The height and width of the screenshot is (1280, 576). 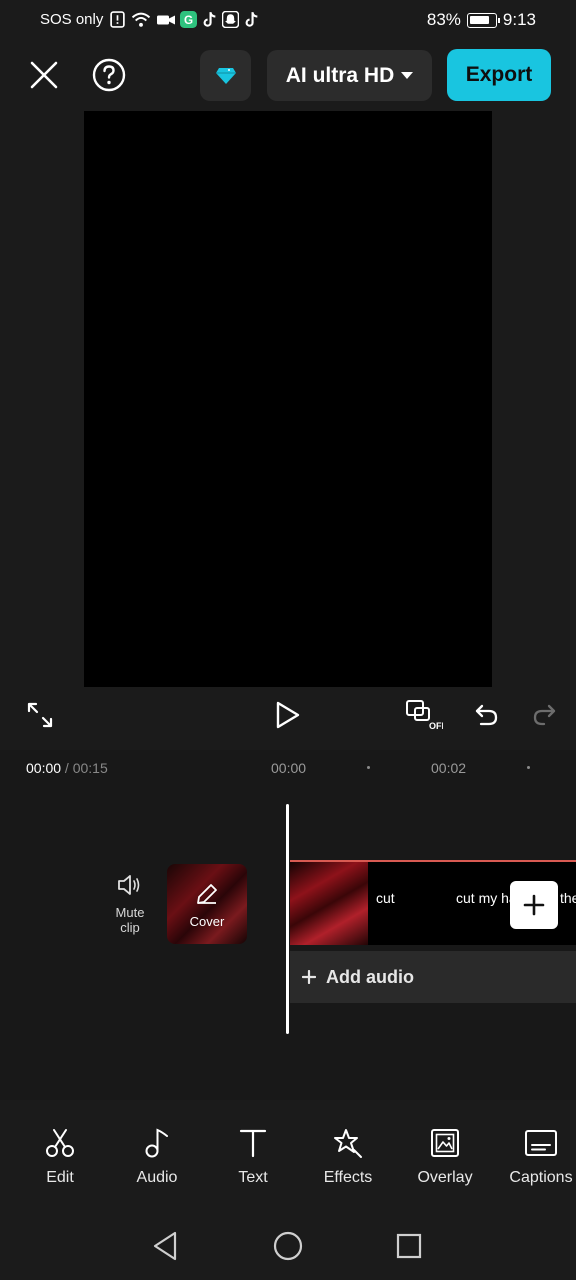 I want to click on tool-text: Text, so click(x=253, y=1156).